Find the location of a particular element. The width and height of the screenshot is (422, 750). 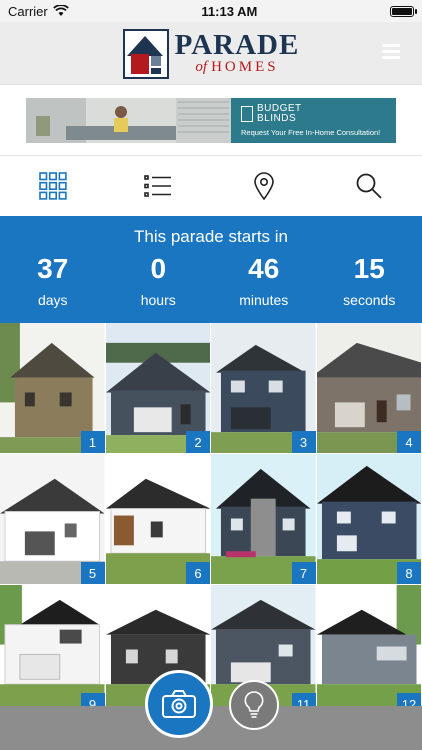

countdown-minutes-value: 46 is located at coordinates (264, 268).